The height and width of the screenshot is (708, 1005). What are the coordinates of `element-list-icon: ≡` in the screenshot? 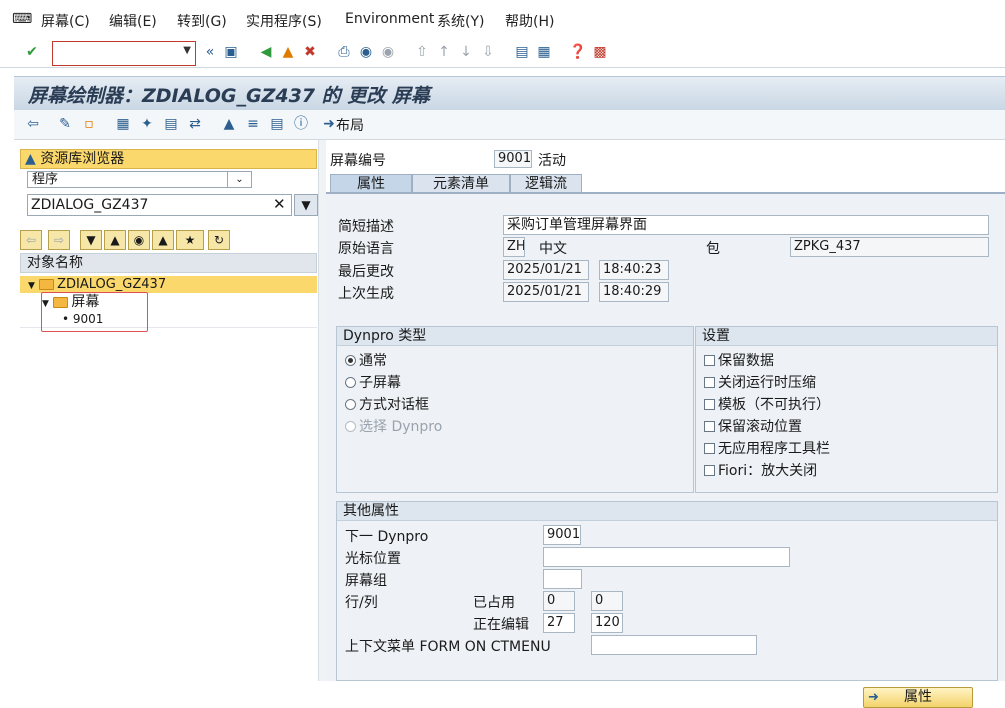 It's located at (253, 124).